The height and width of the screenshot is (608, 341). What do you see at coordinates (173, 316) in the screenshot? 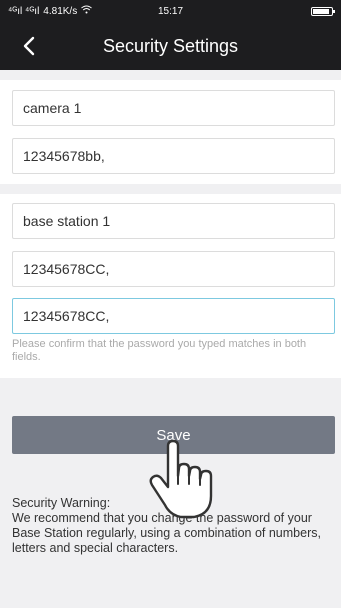
I see `base-station-confirm-password-input: 12345678CC,` at bounding box center [173, 316].